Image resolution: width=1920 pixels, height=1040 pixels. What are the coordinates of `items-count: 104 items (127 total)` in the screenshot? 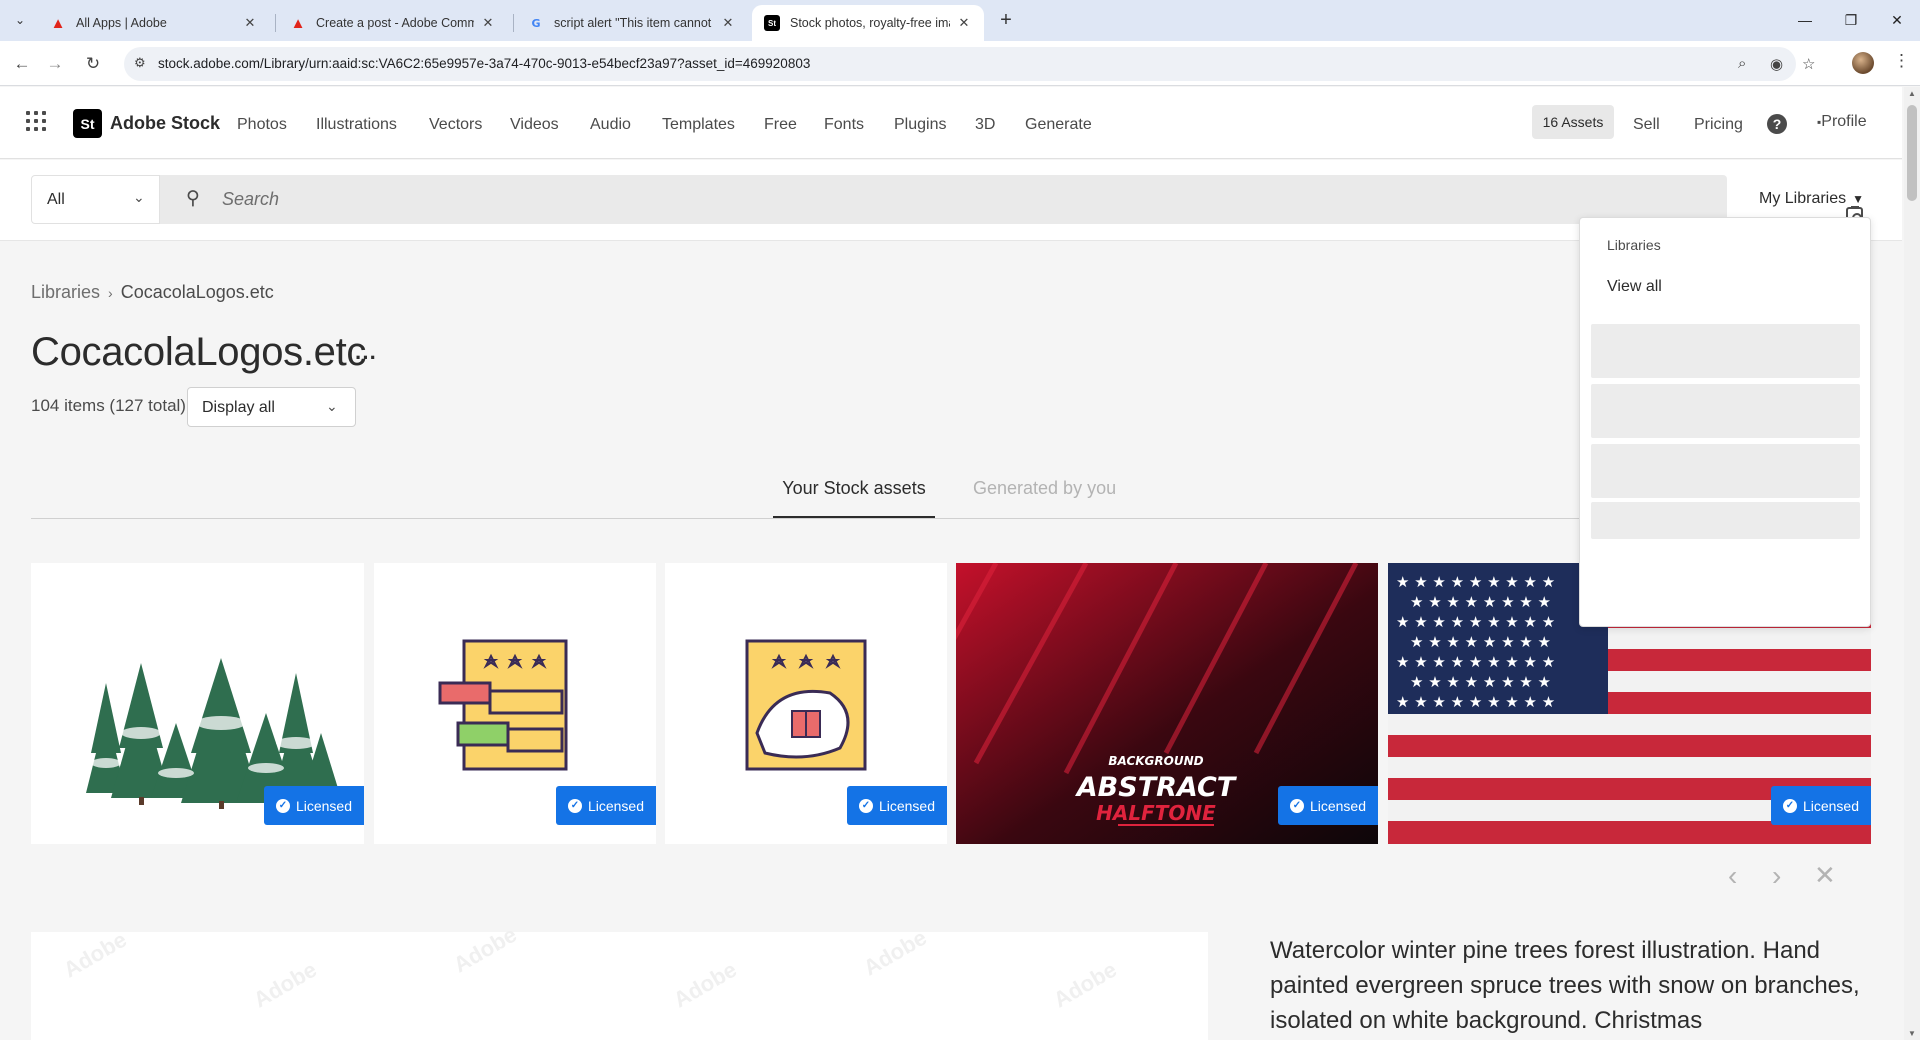 It's located at (108, 405).